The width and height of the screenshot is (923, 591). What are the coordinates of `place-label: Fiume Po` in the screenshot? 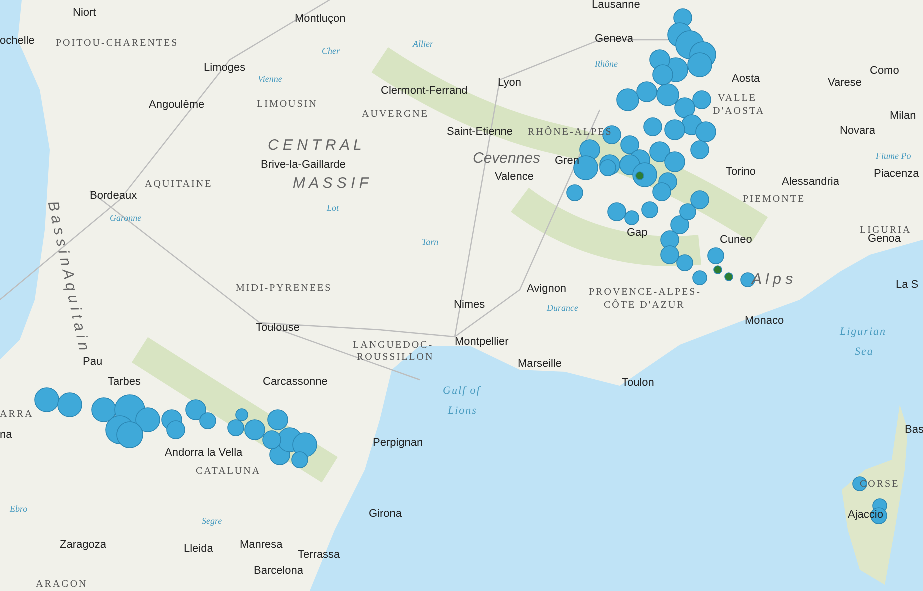 It's located at (894, 156).